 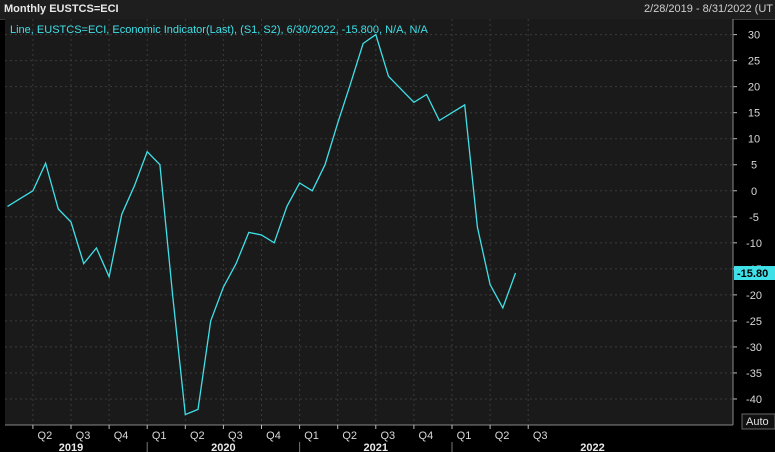 I want to click on y-tick-label: -35, so click(x=754, y=374).